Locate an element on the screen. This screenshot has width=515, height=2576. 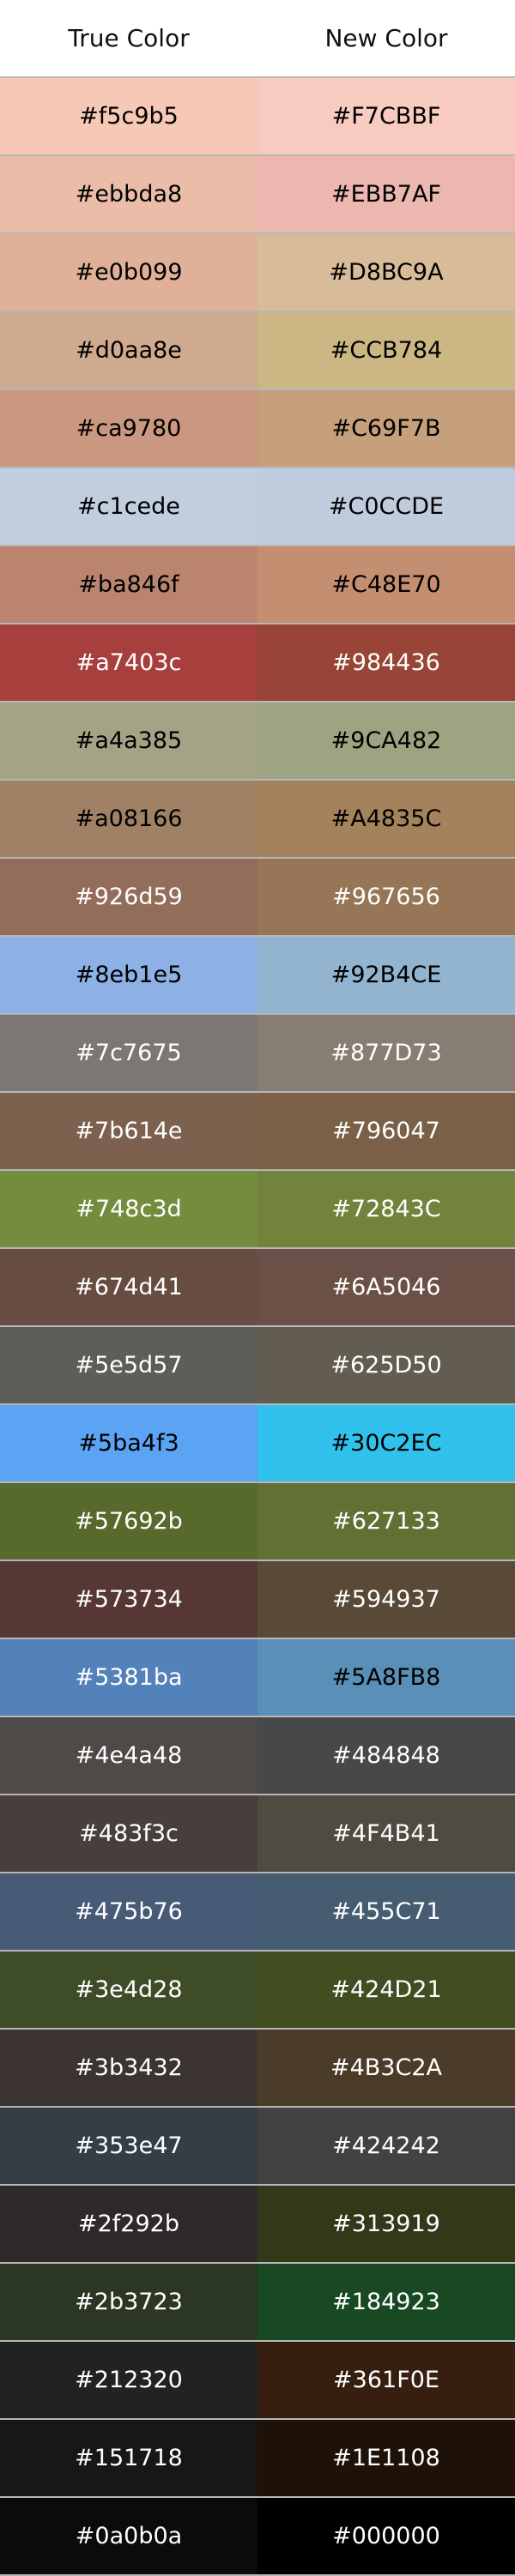
color-row: #475b76 #455C71 is located at coordinates (257, 1912).